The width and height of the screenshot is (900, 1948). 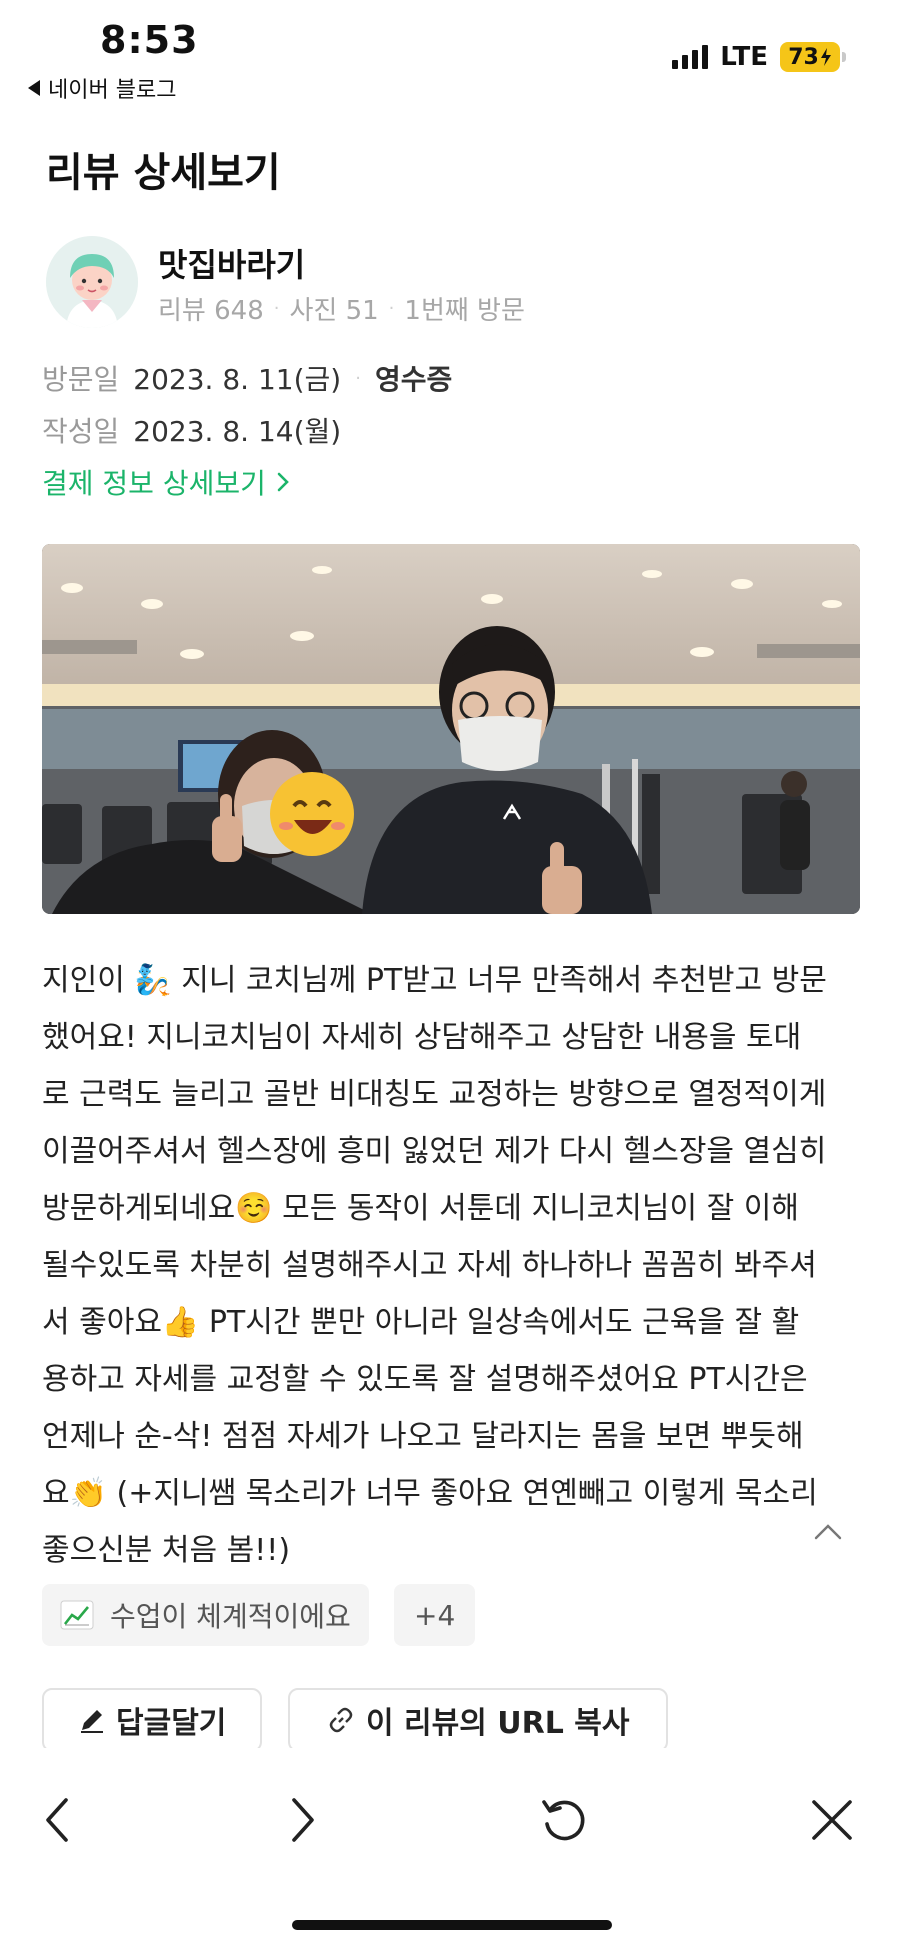 I want to click on visit-date-label: 방문일, so click(x=81, y=379).